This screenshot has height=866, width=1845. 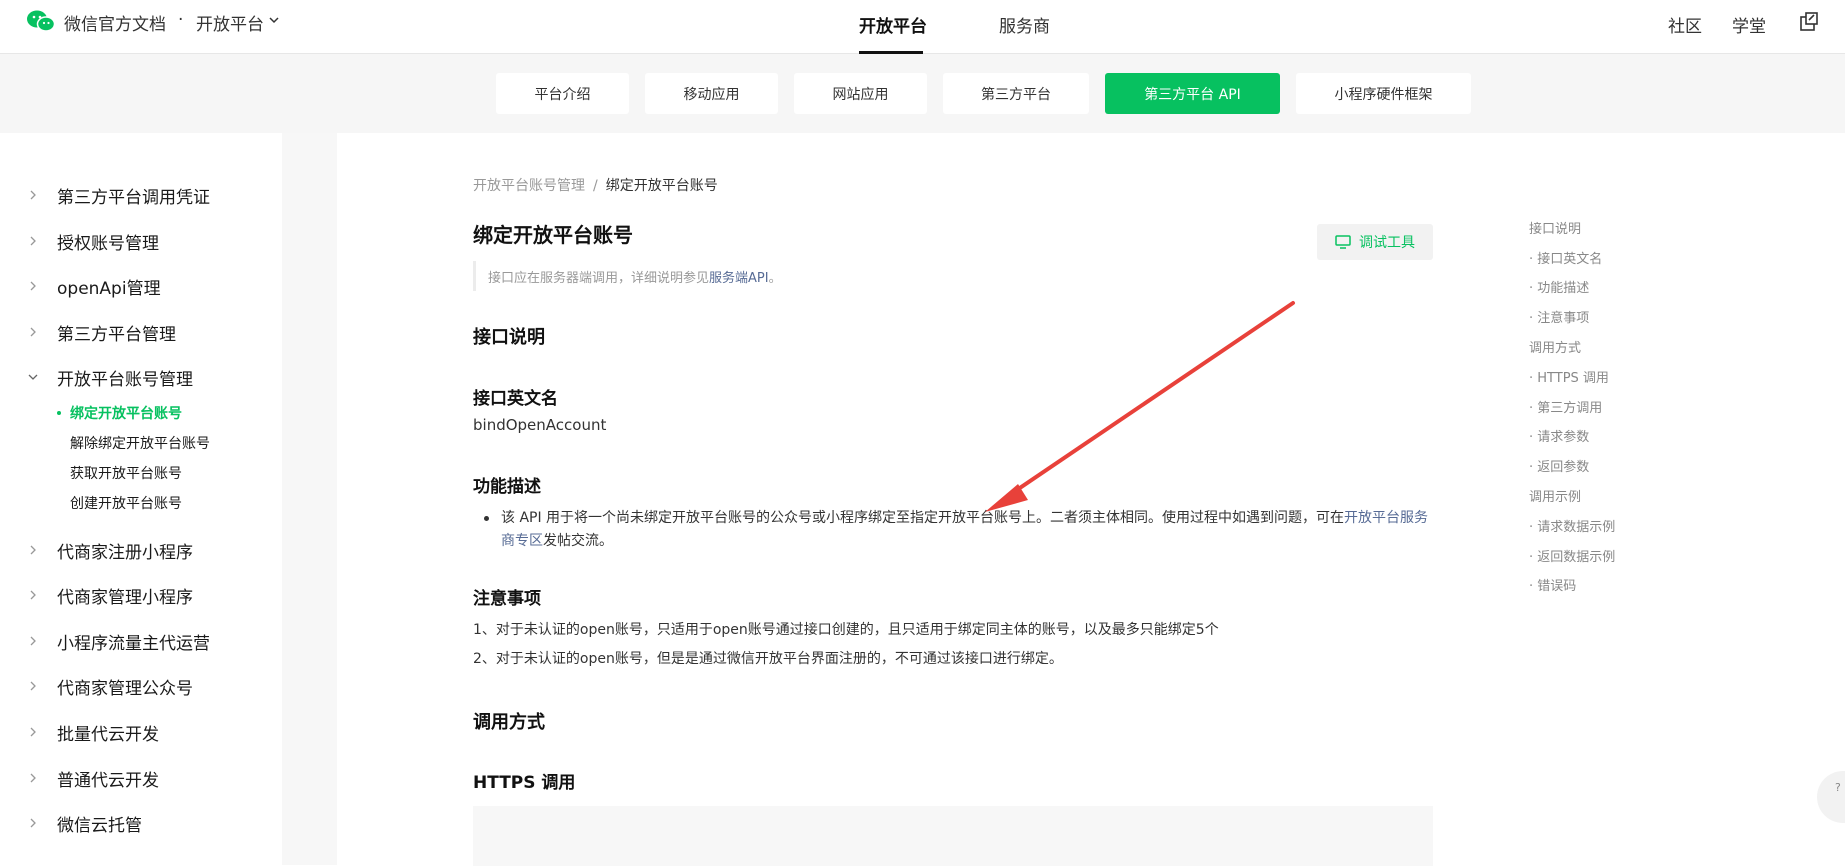 I want to click on tab-mobile-app: 移动应用, so click(x=711, y=93).